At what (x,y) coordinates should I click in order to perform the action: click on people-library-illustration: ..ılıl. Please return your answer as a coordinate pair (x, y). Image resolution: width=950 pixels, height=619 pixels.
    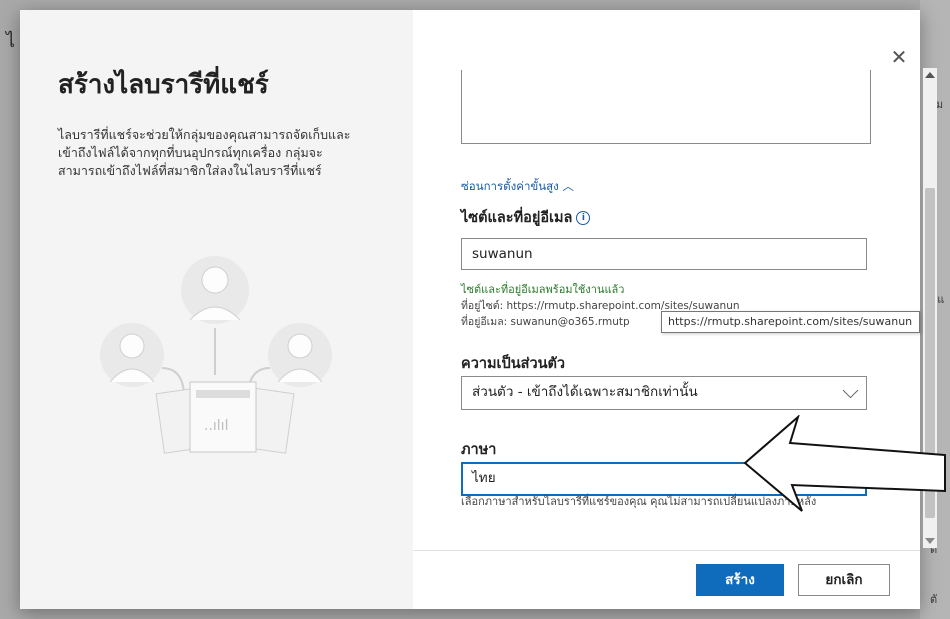
    Looking at the image, I should click on (216, 355).